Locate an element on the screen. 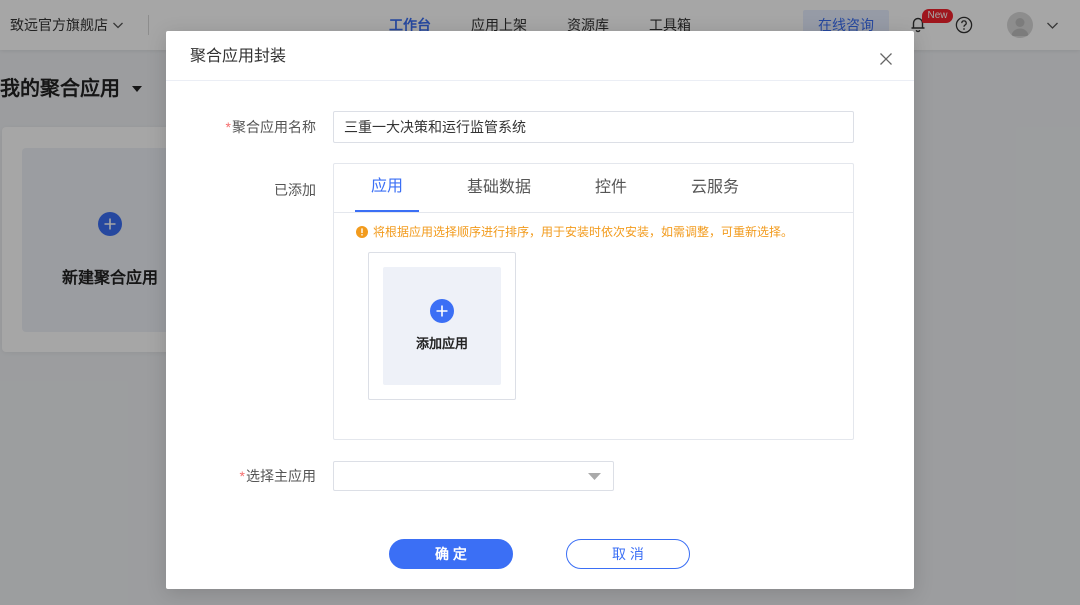 This screenshot has width=1080, height=605. tab-controls: 控件 is located at coordinates (611, 188).